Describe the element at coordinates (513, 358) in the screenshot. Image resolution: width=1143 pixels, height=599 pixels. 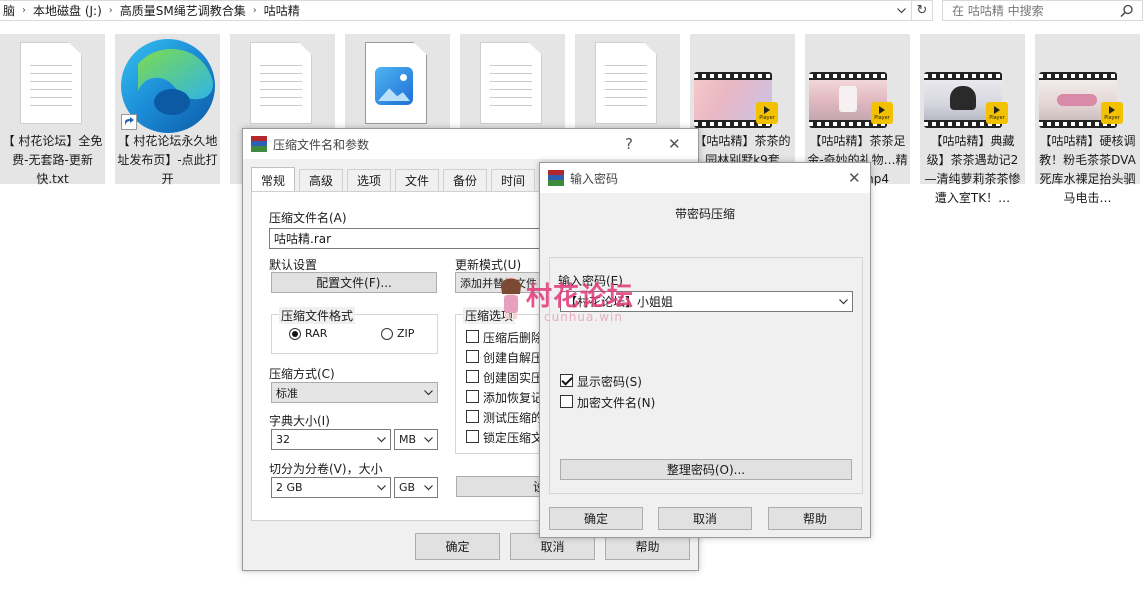
I see `option-label: 创建自解压` at that location.